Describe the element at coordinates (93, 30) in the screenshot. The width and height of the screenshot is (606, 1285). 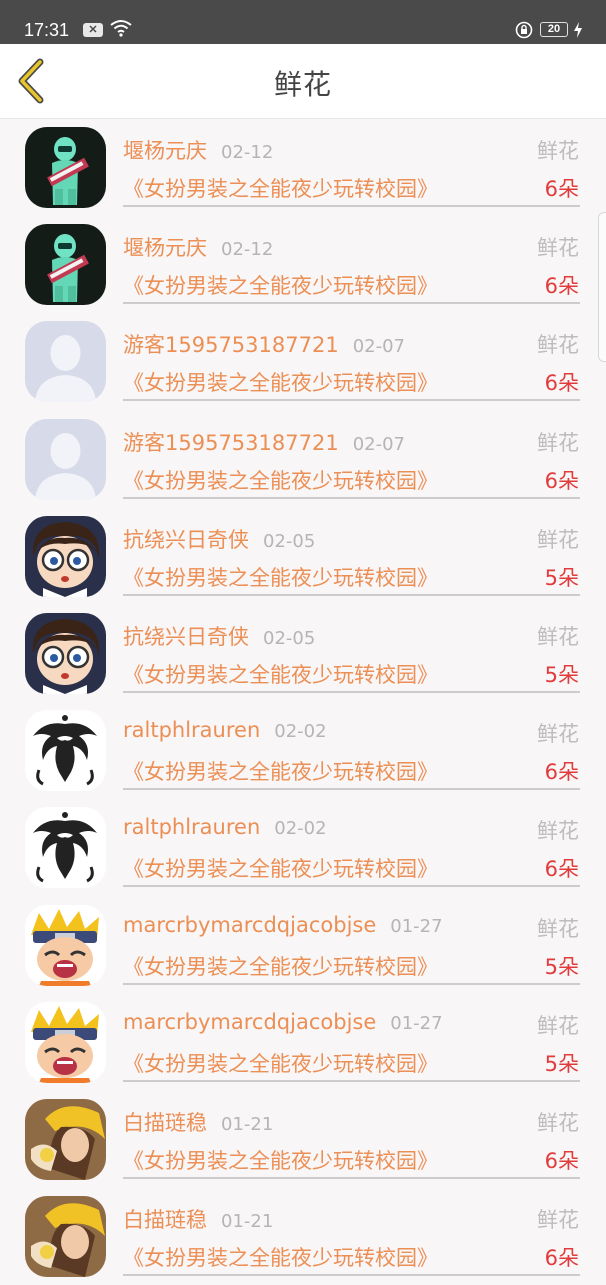
I see `notification-icon: ✕` at that location.